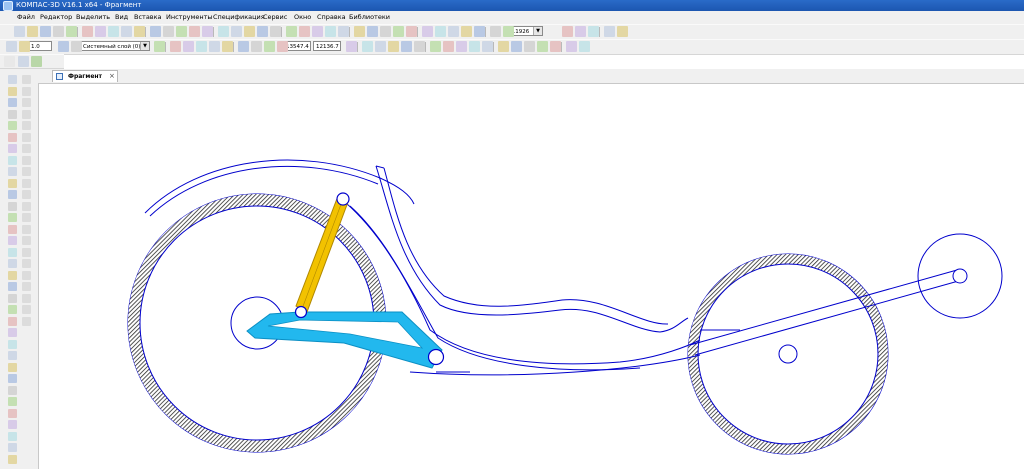  What do you see at coordinates (302, 17) in the screenshot?
I see `menu-item-8: Окно` at bounding box center [302, 17].